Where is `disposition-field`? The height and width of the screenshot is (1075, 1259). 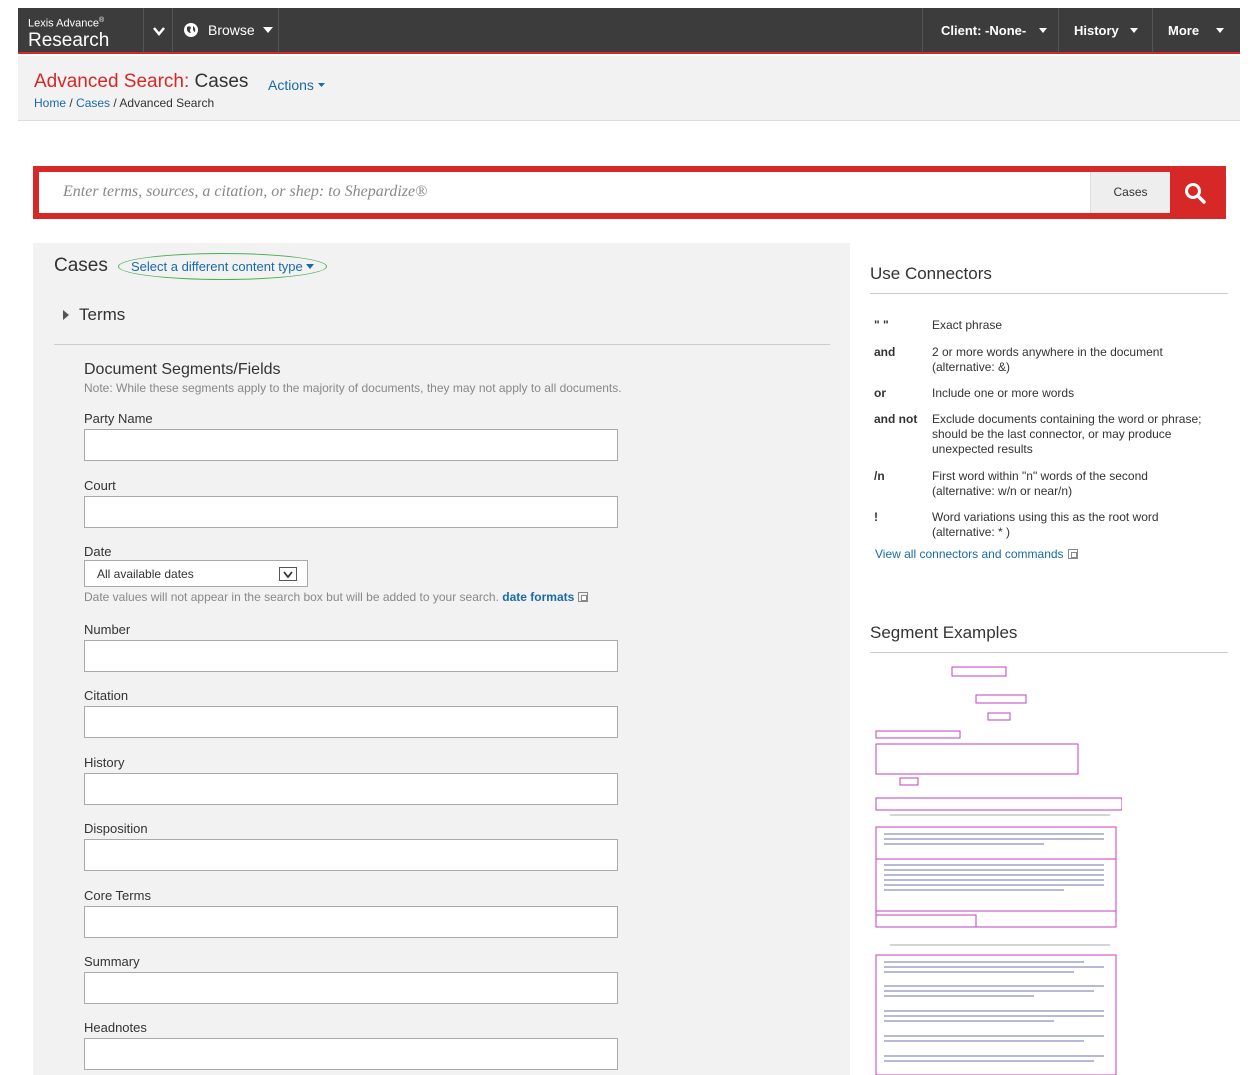
disposition-field is located at coordinates (351, 855).